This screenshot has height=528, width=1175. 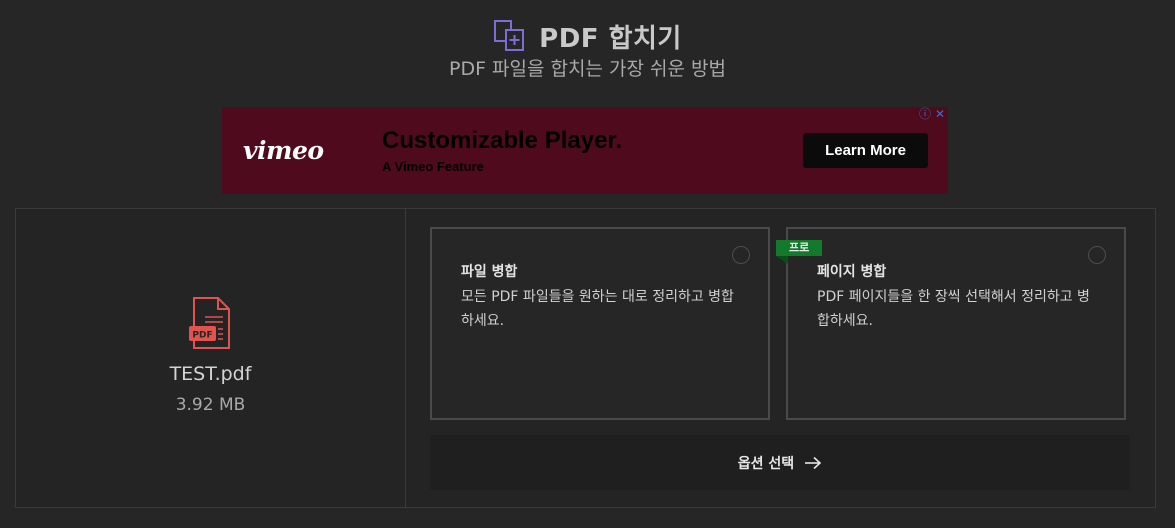 I want to click on select-option-label: 옵션 선택, so click(x=766, y=463).